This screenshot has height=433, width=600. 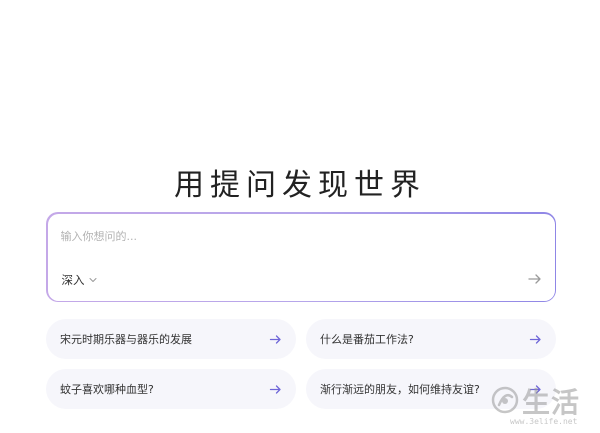 What do you see at coordinates (544, 421) in the screenshot?
I see `watermark-site: www.3elife.net` at bounding box center [544, 421].